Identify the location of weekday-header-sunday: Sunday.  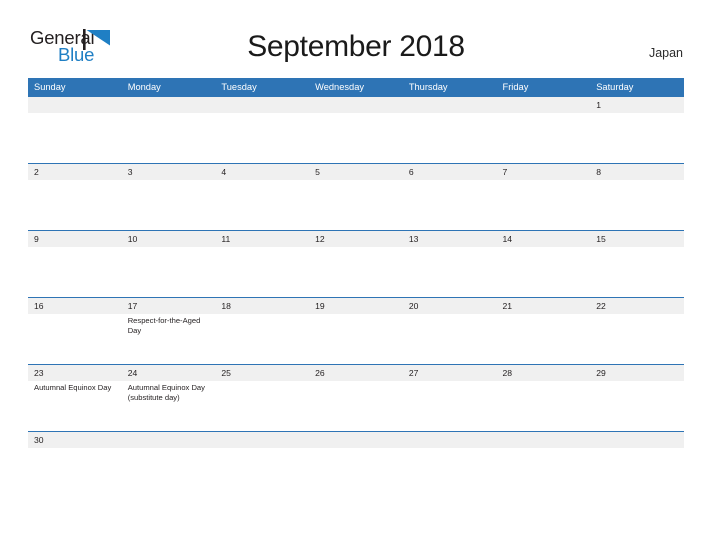
(50, 87).